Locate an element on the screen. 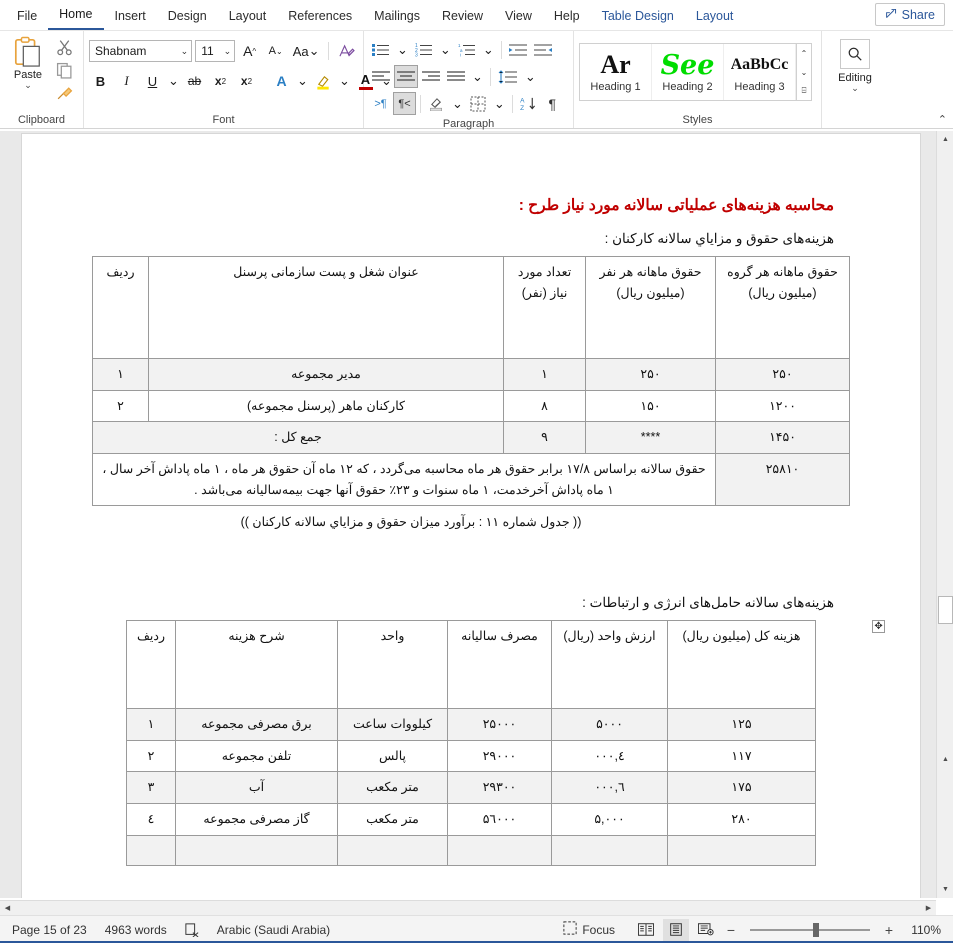 This screenshot has width=953, height=943. font-size-combo: 11 ⌄ is located at coordinates (215, 51).